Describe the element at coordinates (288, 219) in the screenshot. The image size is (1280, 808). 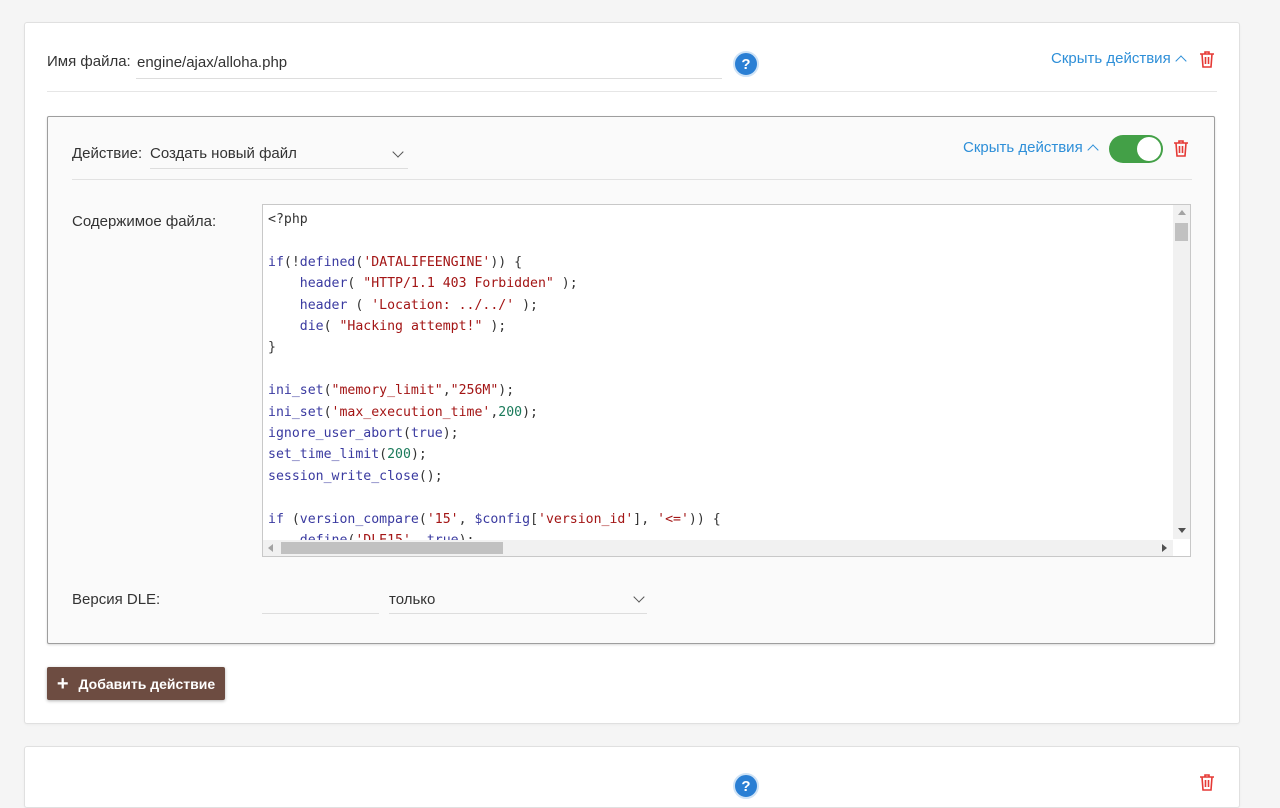
I see `code-line: <?php` at that location.